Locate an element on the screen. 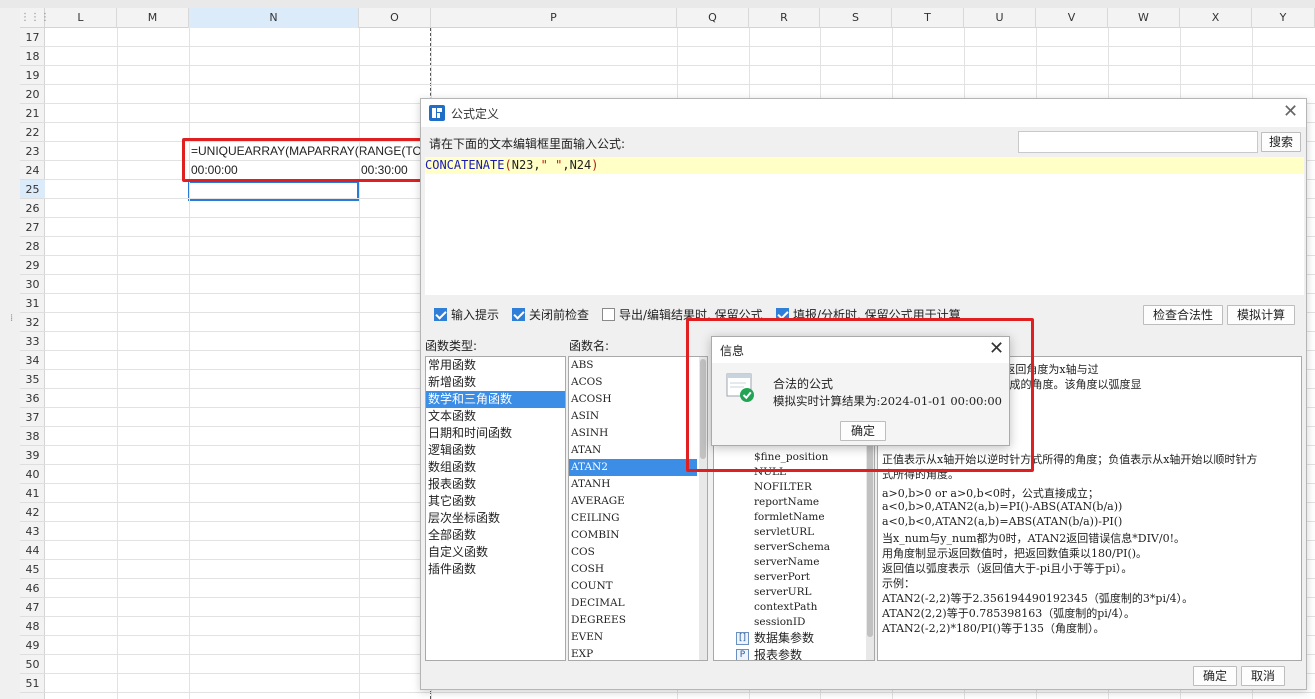 This screenshot has height=699, width=1315. simulate-calc-button: 模拟计算 is located at coordinates (1261, 315).